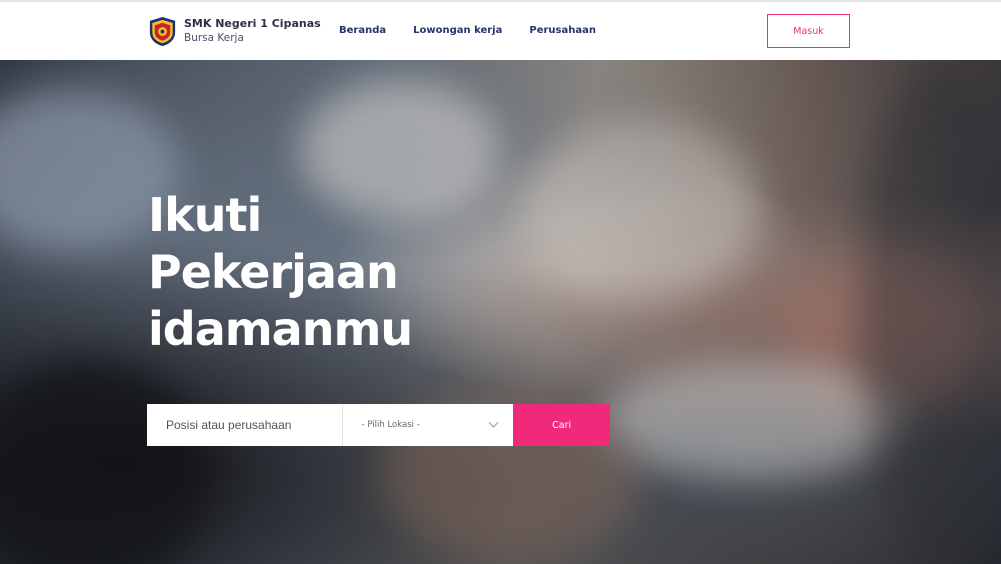 This screenshot has width=1001, height=564. Describe the element at coordinates (234, 31) in the screenshot. I see `brand: SMK Negeri 1 Cipanas Bursa Kerja` at that location.